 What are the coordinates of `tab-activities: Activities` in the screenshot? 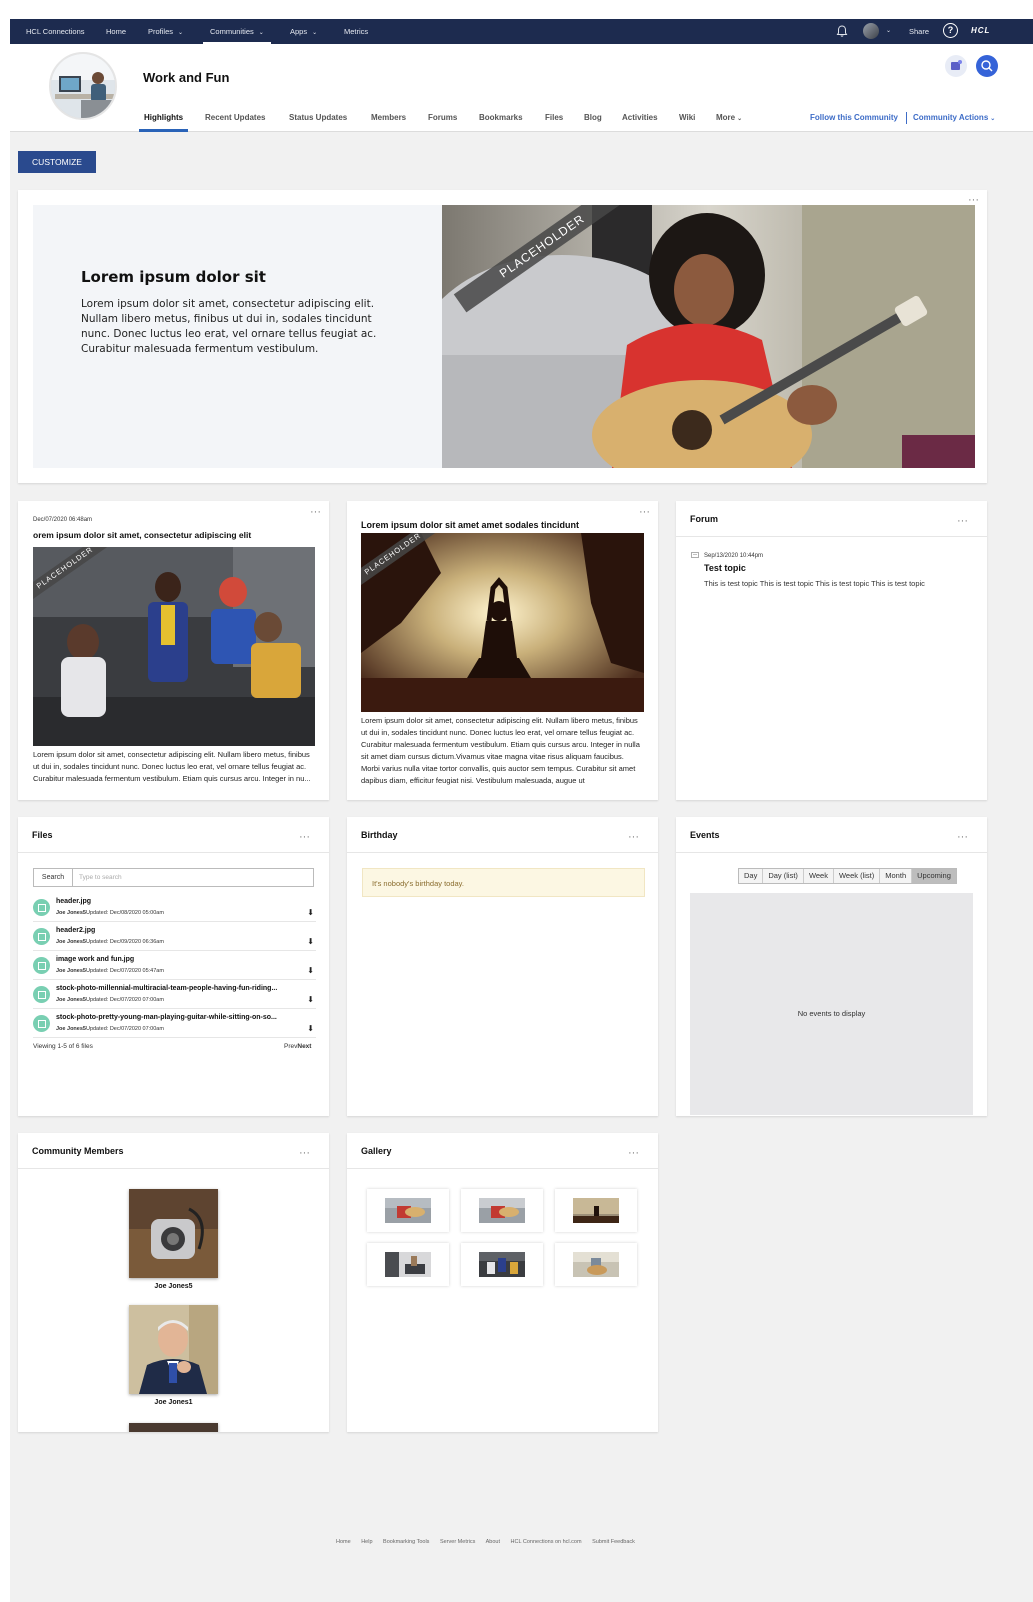 It's located at (640, 121).